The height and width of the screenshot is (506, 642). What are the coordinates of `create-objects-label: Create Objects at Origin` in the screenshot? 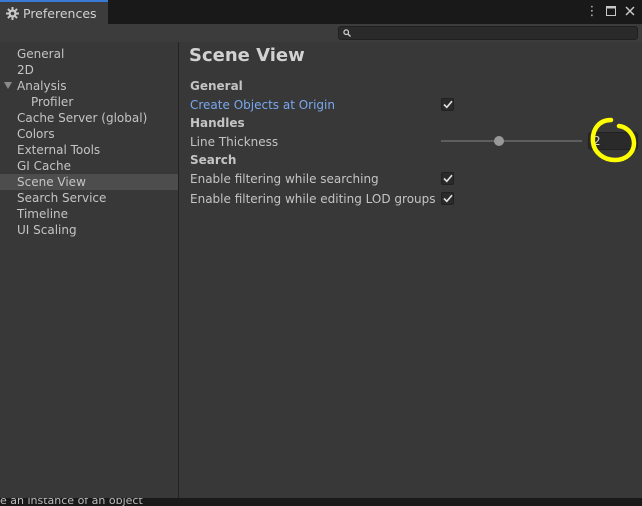 It's located at (262, 105).